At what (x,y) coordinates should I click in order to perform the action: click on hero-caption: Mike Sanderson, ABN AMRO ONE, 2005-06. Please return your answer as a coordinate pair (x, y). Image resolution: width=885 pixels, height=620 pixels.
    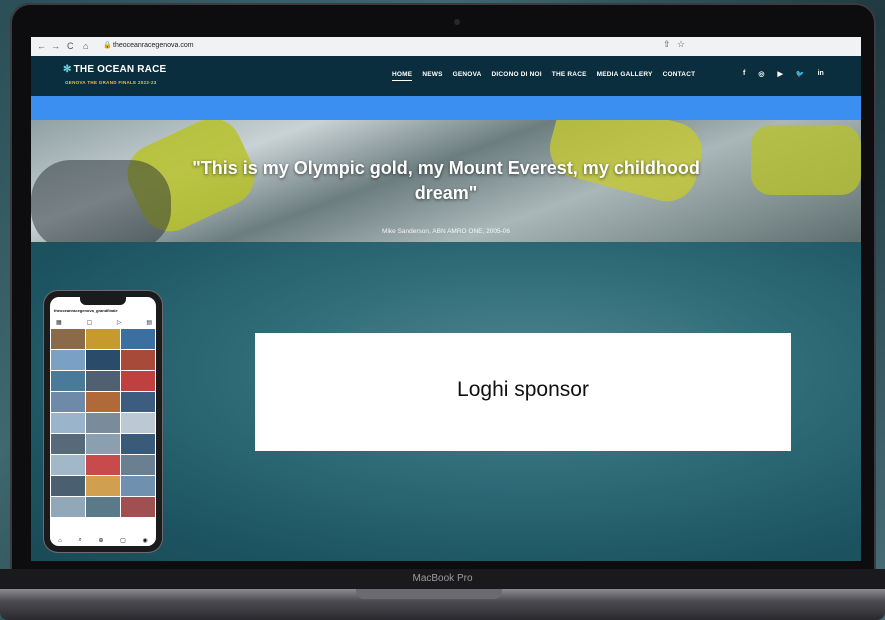
    Looking at the image, I should click on (446, 231).